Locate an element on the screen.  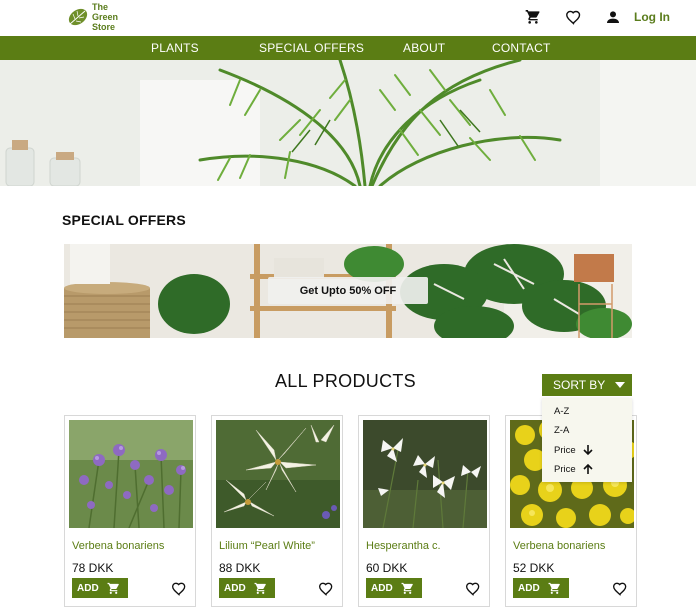
product-card: Hesperantha c. 60 DKK ADD is located at coordinates (424, 511).